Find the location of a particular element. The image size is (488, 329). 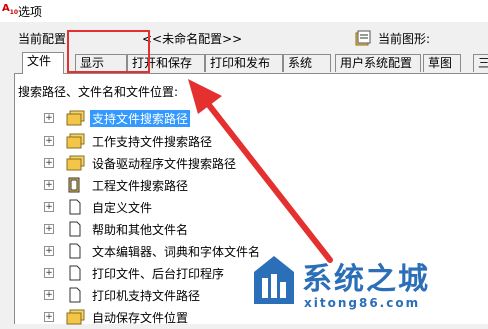

watermark-url: xitong86.com is located at coordinates (362, 303).